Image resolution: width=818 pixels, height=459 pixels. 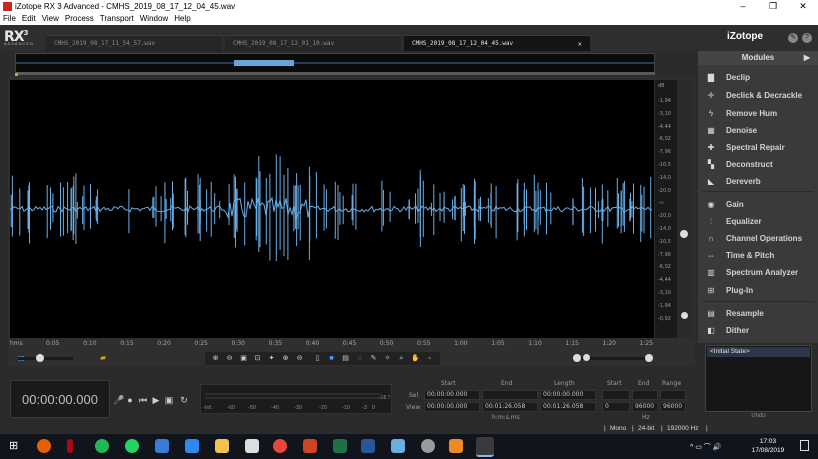 What do you see at coordinates (29, 19) in the screenshot?
I see `menu-edit: Edit` at bounding box center [29, 19].